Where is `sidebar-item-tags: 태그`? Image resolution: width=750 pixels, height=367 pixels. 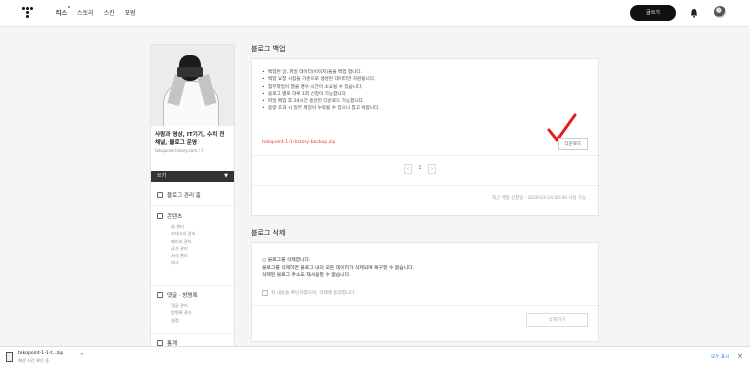 sidebar-item-tags: 태그 is located at coordinates (176, 262).